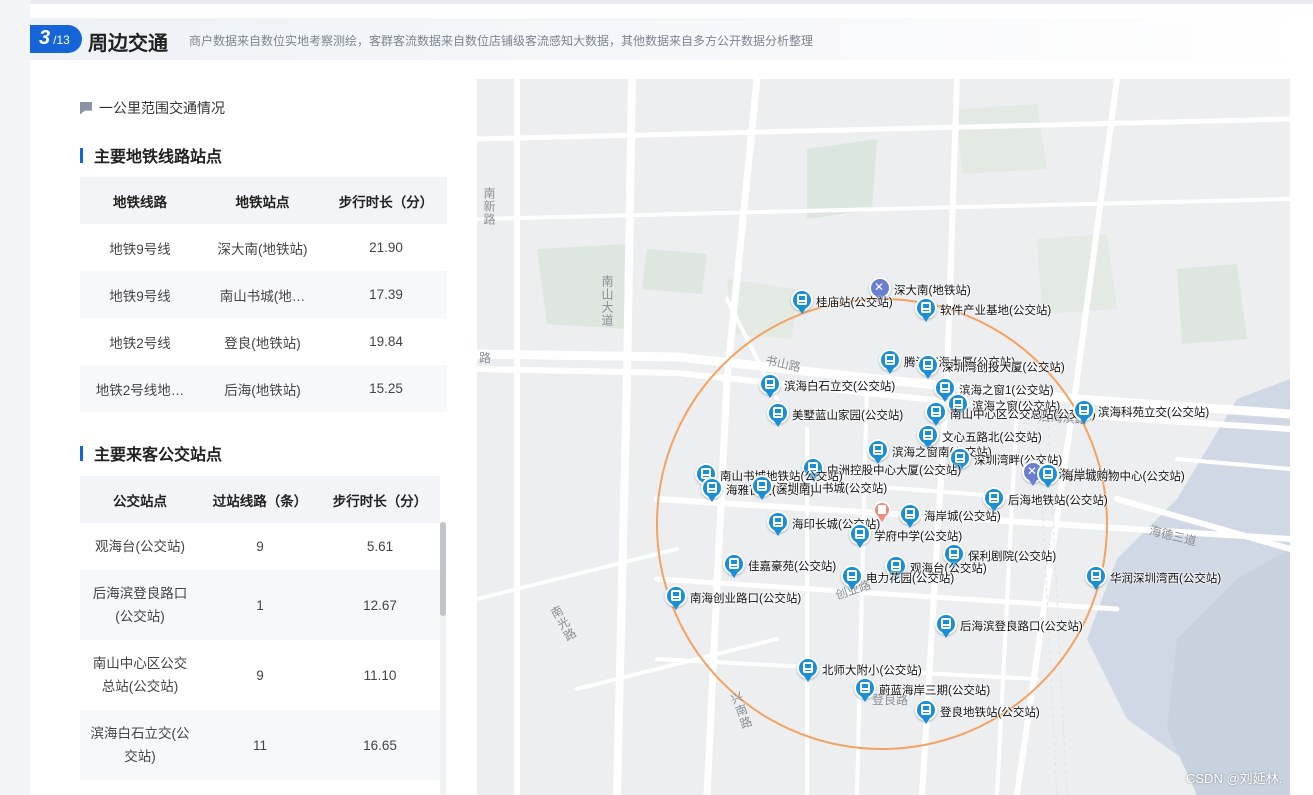  I want to click on table-cell: 11.10, so click(380, 675).